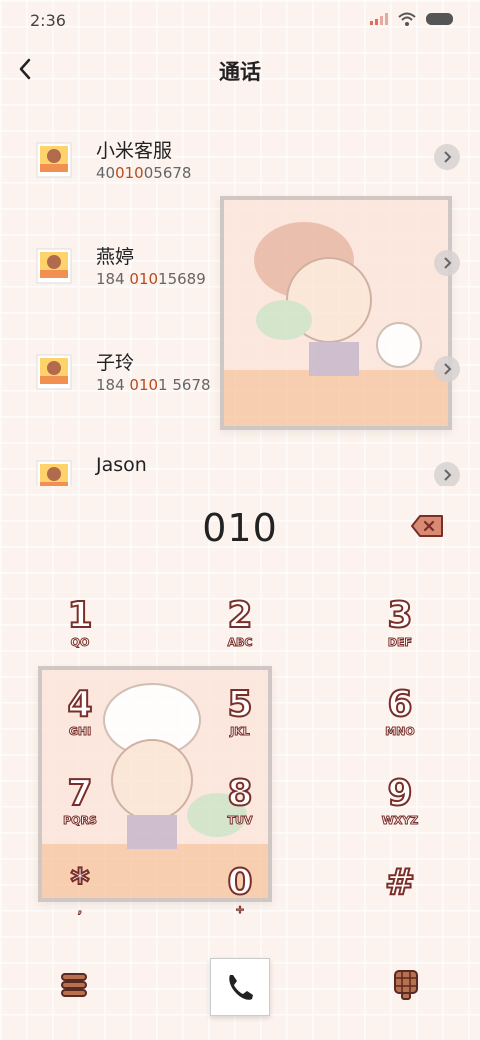 This screenshot has height=1040, width=480. I want to click on contact-row: 子玲 184 0101 5678, so click(240, 377).